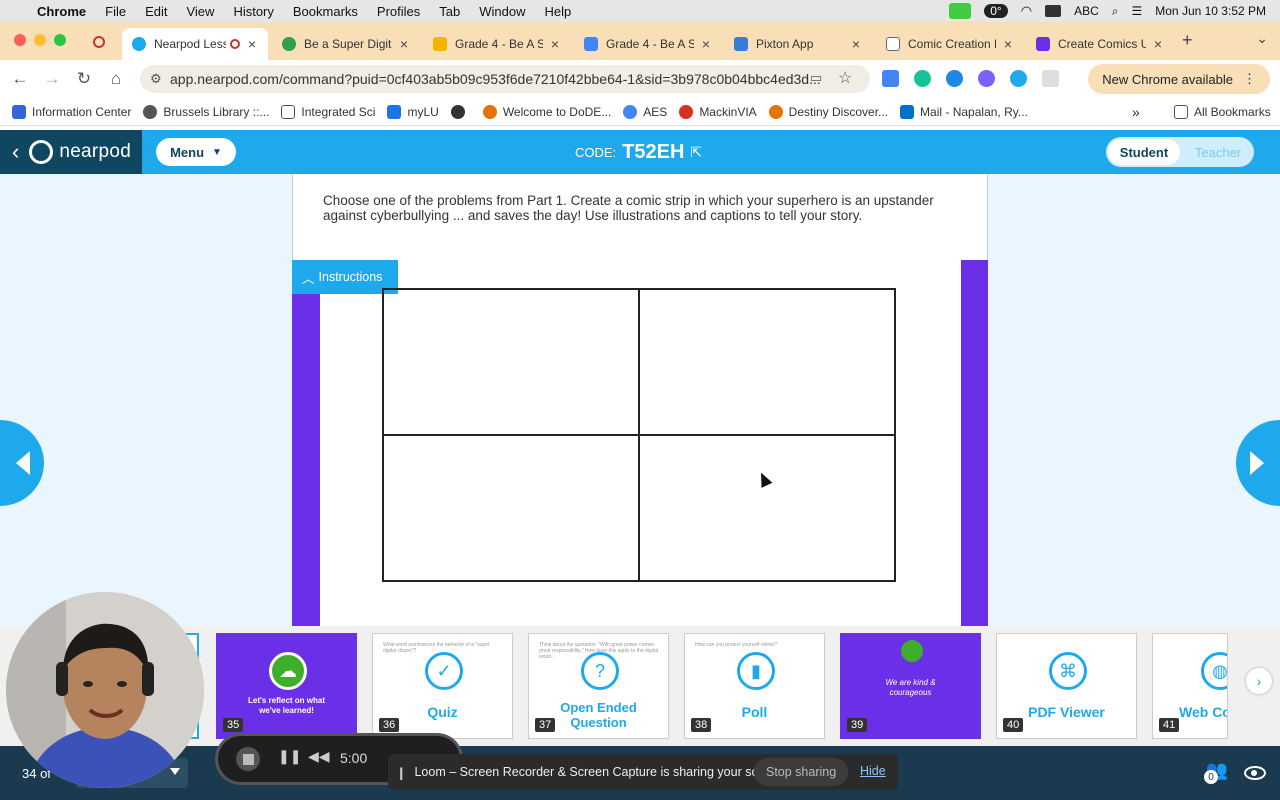 The height and width of the screenshot is (800, 1280). What do you see at coordinates (873, 771) in the screenshot?
I see `hide-link: Hide` at bounding box center [873, 771].